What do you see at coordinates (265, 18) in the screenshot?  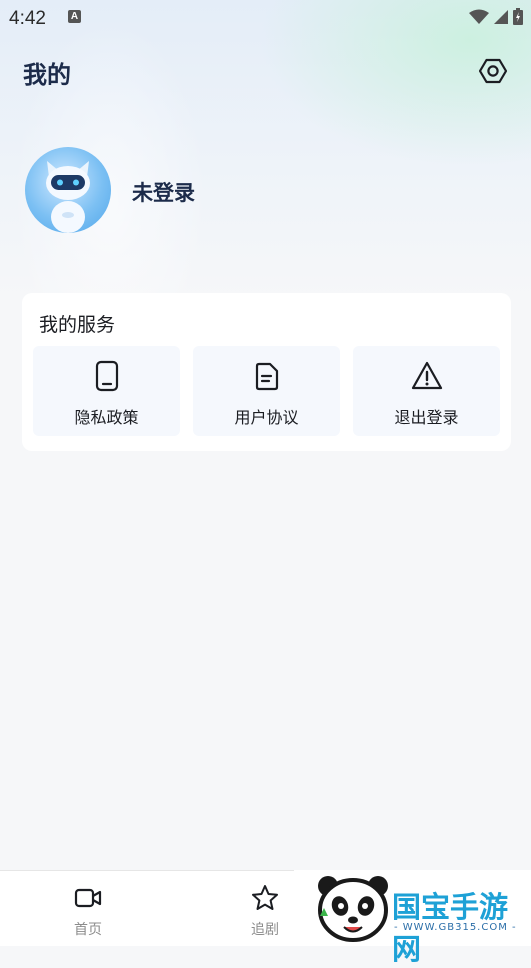 I see `status-bar: 4:42 A` at bounding box center [265, 18].